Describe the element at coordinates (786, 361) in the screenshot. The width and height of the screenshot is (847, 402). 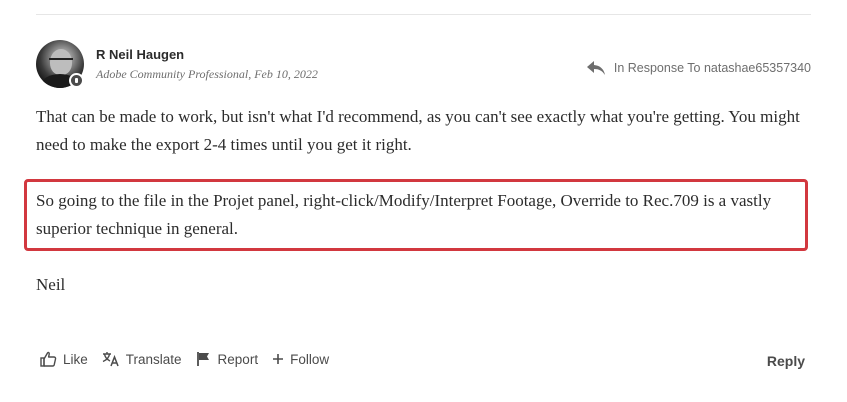
I see `reply-button: Reply` at that location.